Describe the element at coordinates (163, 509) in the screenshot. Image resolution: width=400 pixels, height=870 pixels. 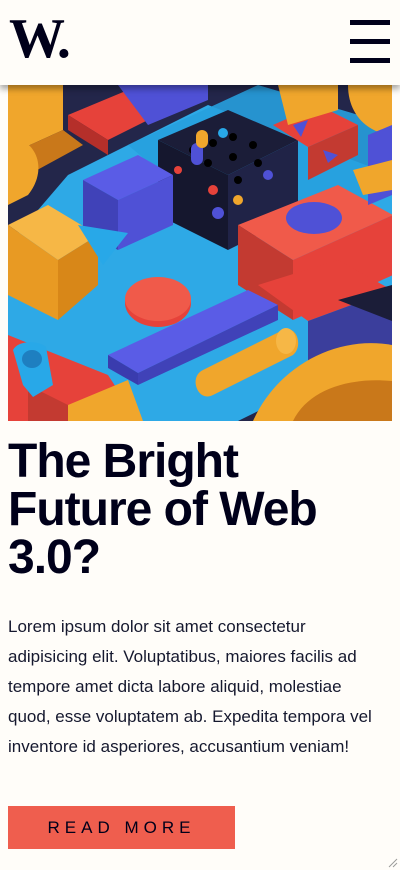
I see `article-title: The Bright Future of Web 3.0?` at that location.